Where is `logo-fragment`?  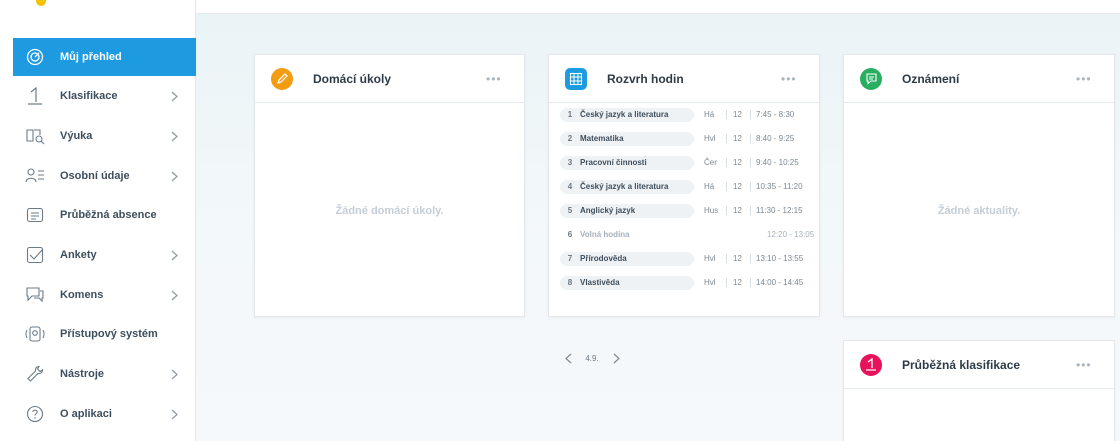
logo-fragment is located at coordinates (41, 3).